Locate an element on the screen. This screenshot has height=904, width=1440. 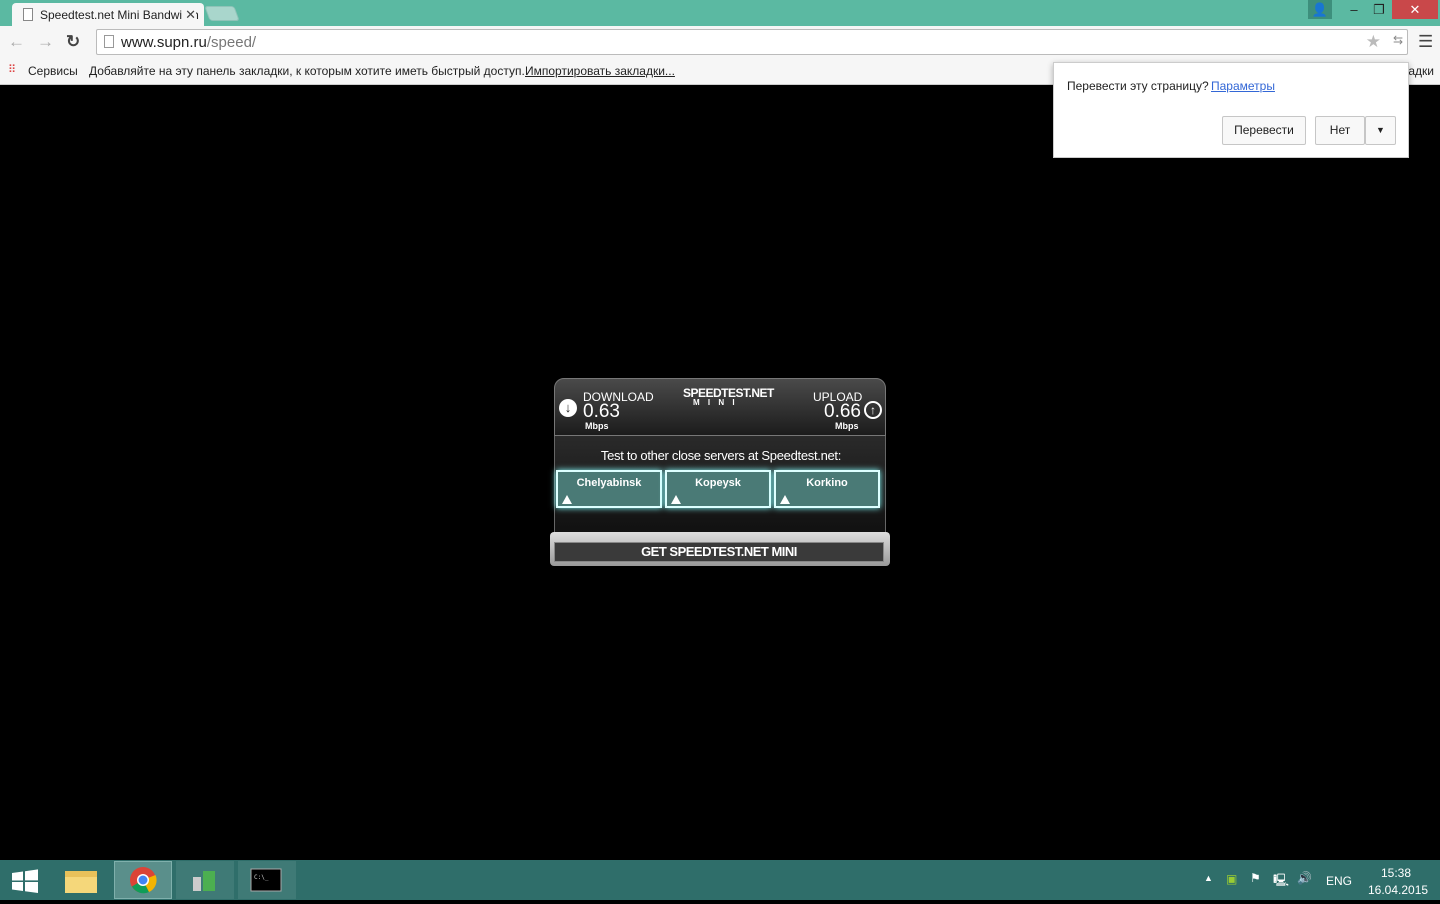
translate-options-link: Параметры is located at coordinates (1243, 86).